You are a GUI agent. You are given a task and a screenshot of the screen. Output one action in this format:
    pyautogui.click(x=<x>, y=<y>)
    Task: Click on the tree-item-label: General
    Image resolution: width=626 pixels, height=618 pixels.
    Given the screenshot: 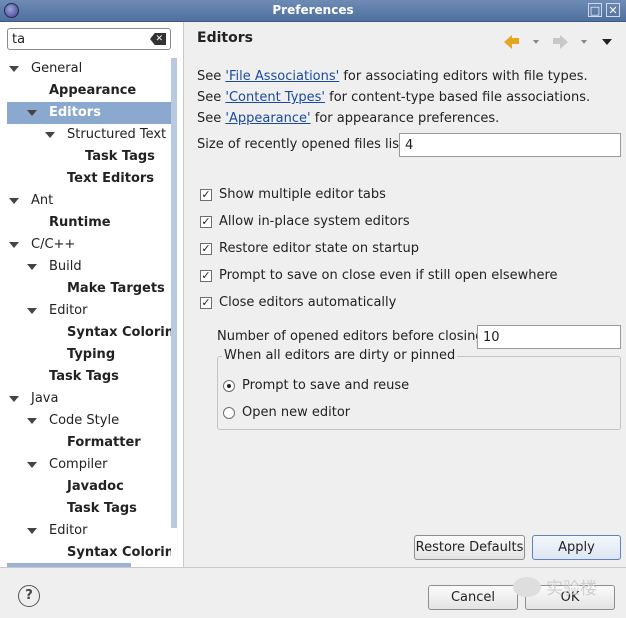 What is the action you would take?
    pyautogui.click(x=57, y=68)
    